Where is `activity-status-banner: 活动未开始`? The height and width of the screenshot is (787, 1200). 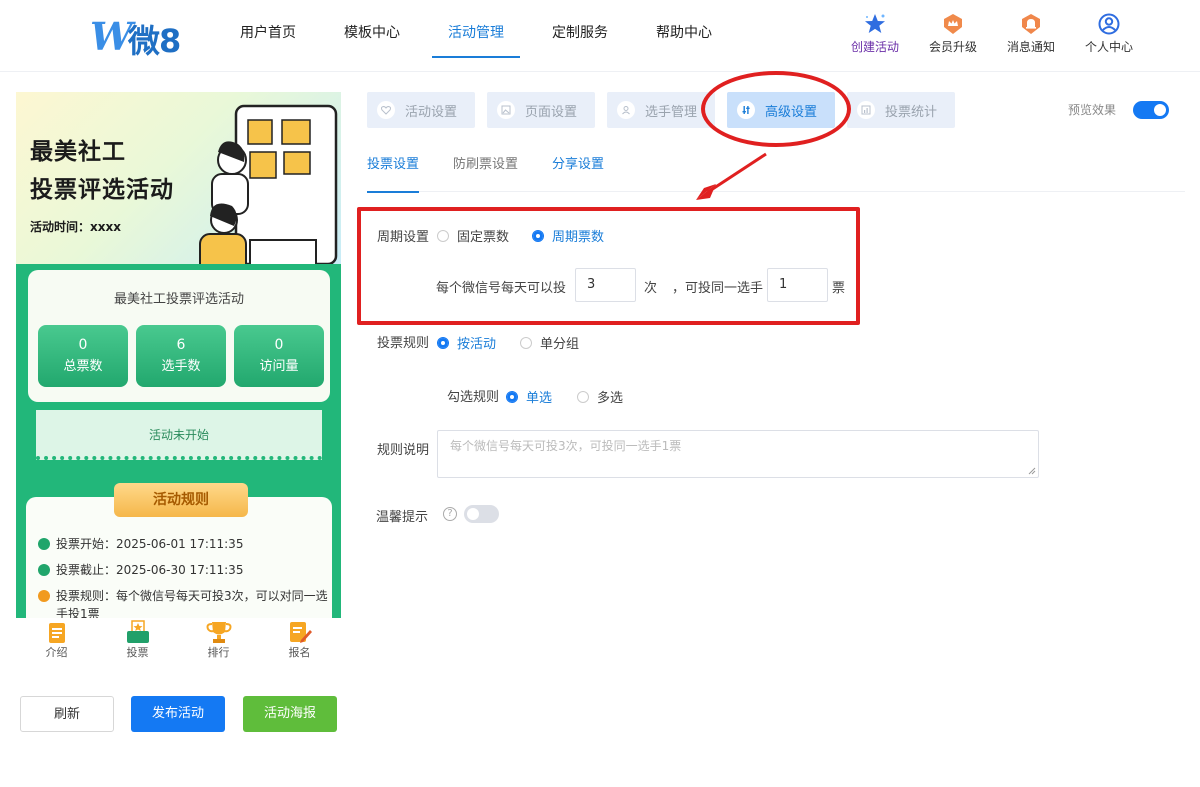 activity-status-banner: 活动未开始 is located at coordinates (179, 435).